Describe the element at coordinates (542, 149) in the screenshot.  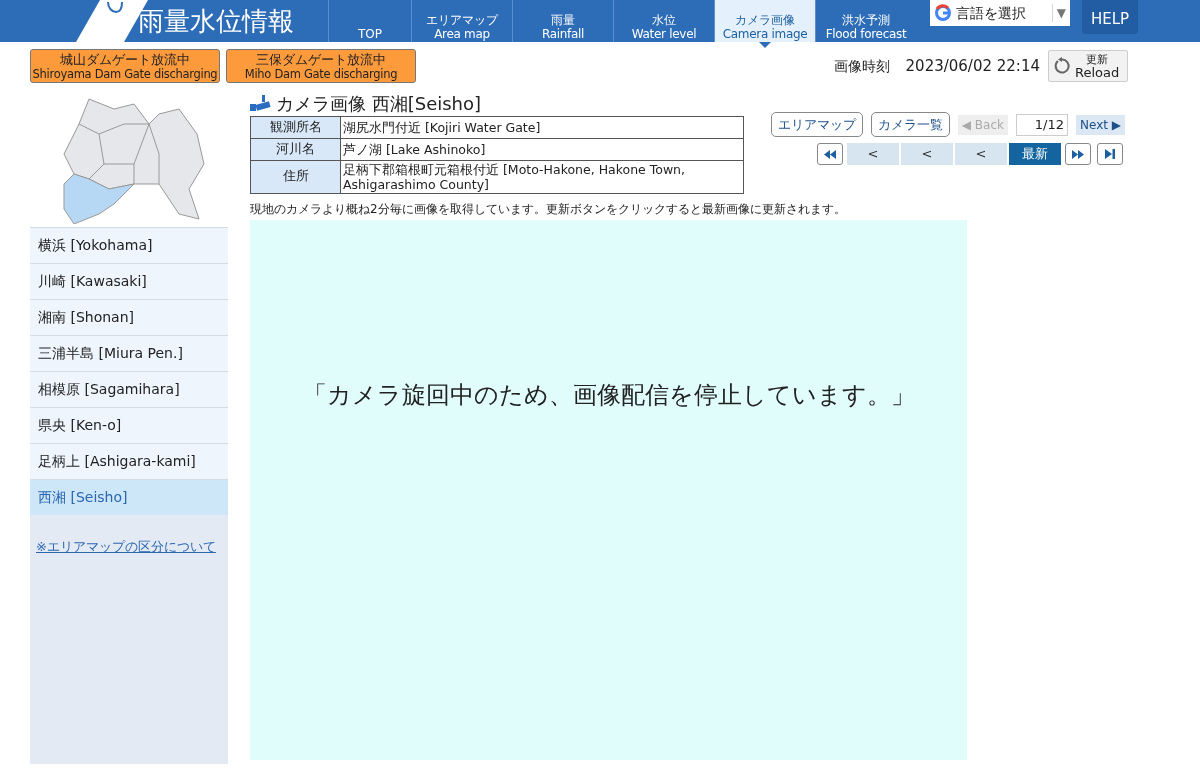
I see `table-cell: 芦ノ湖 [Lake Ashinoko]` at that location.